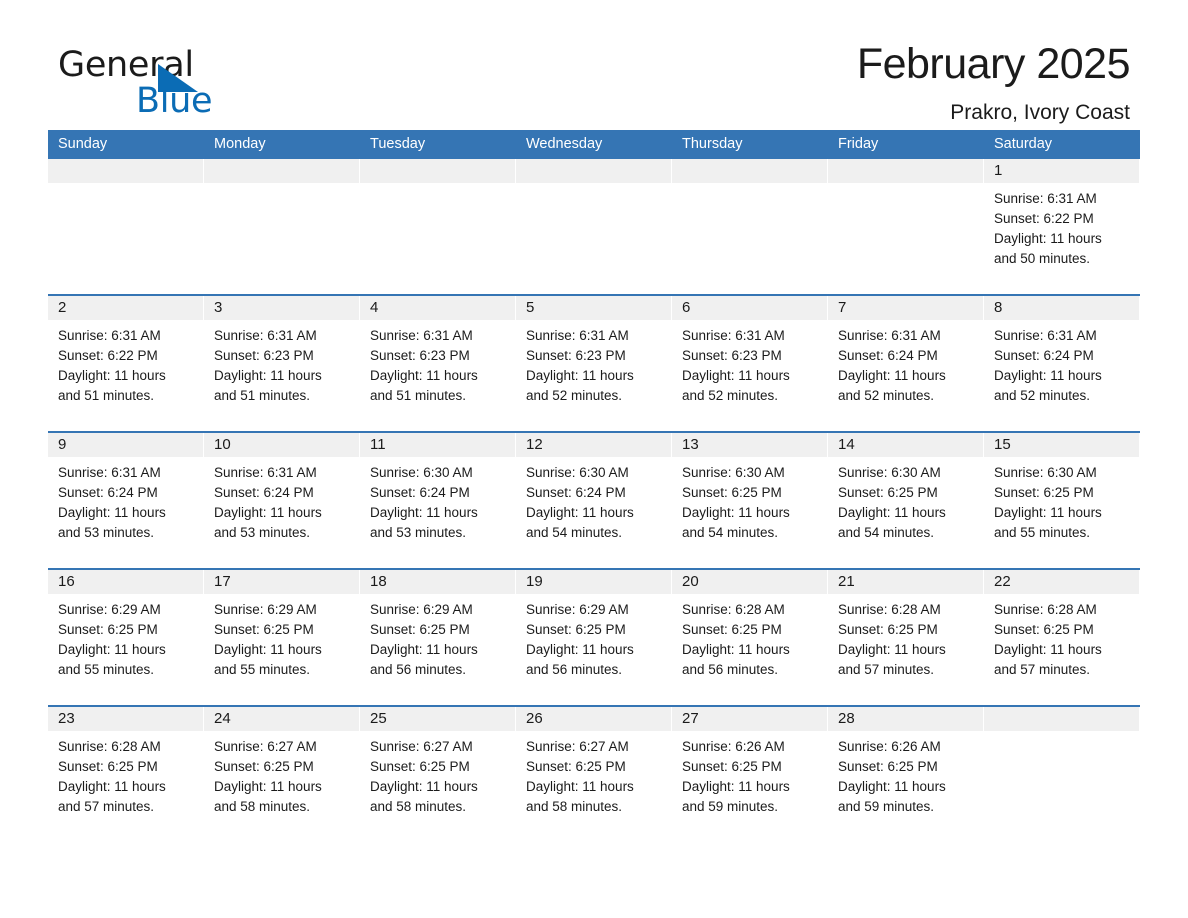  I want to click on day-number: 20, so click(690, 581).